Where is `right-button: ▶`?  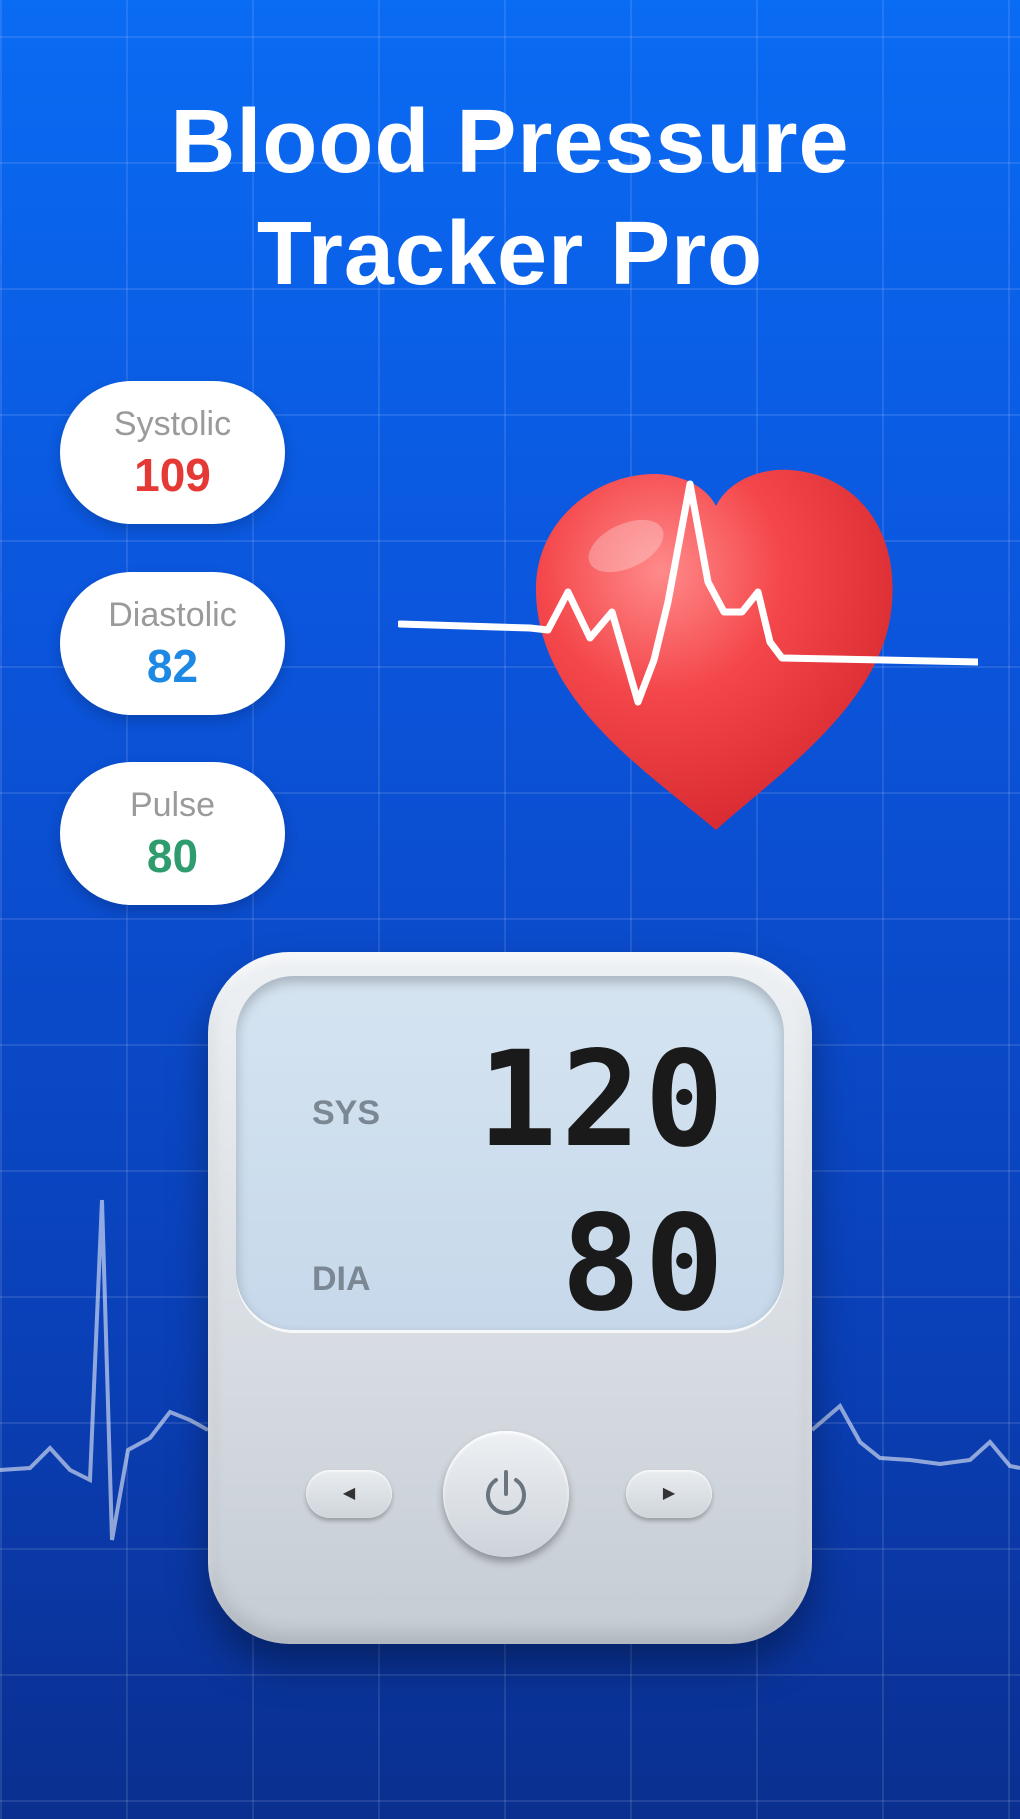
right-button: ▶ is located at coordinates (669, 1494).